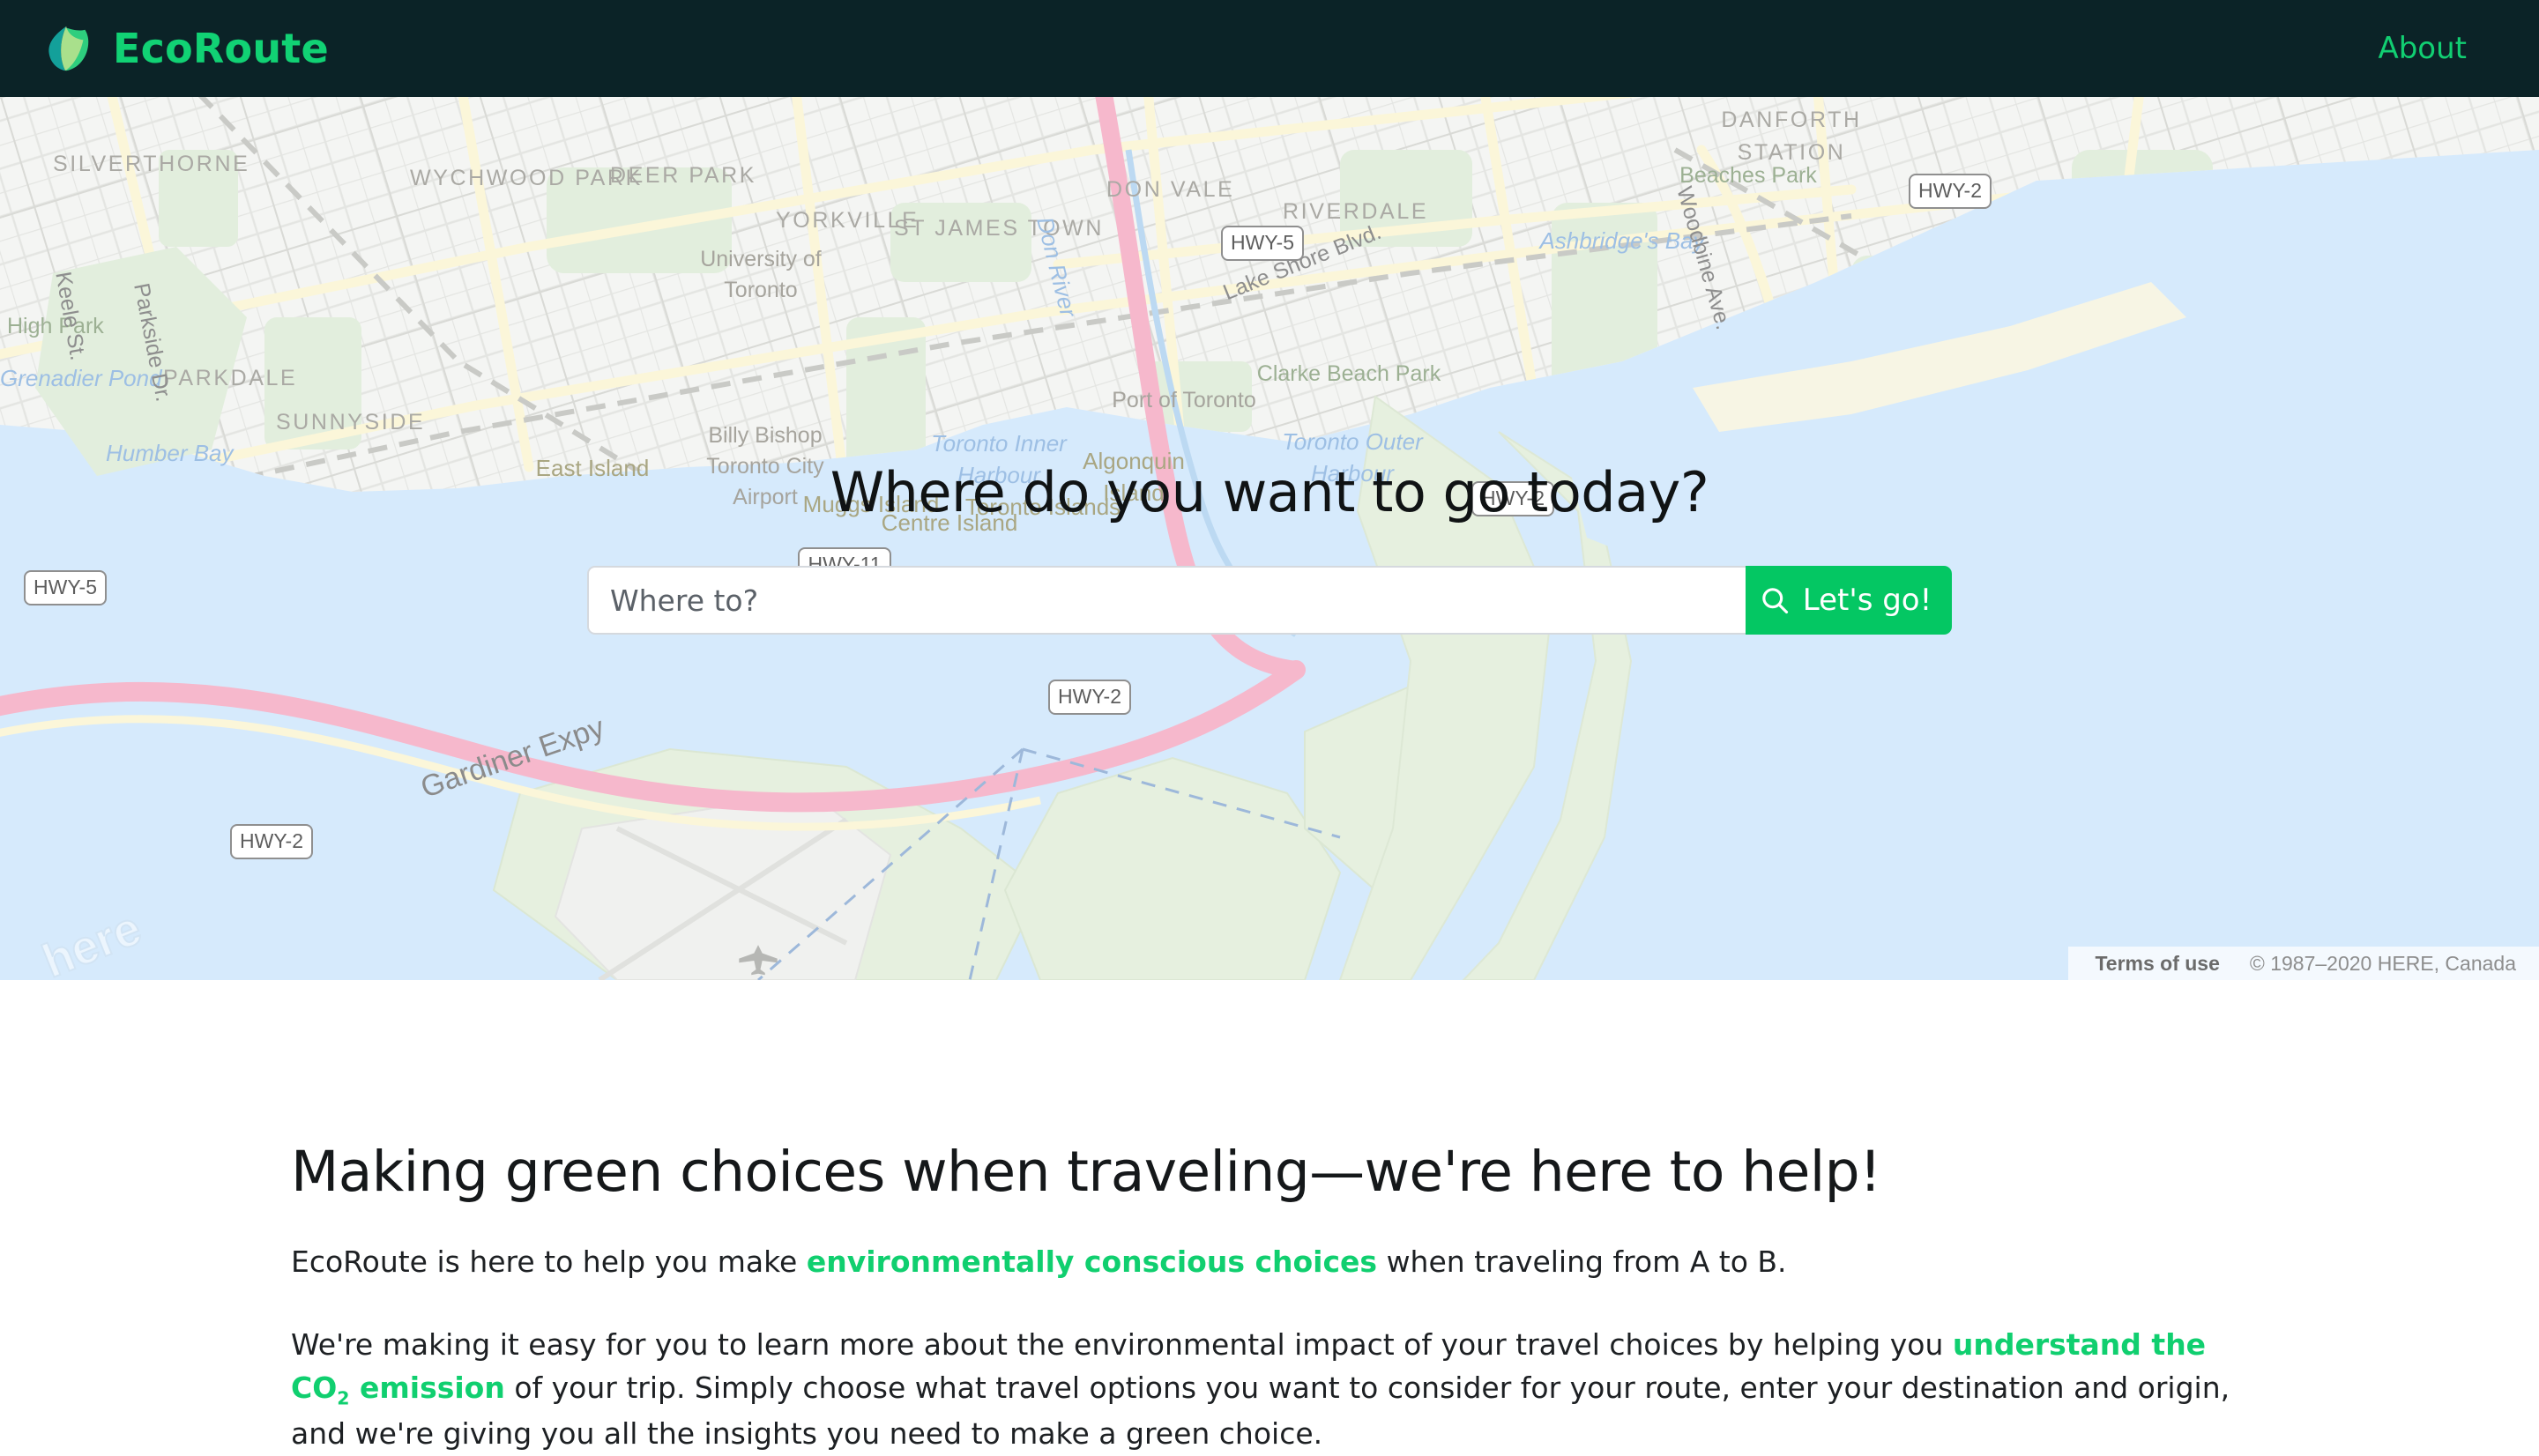 The width and height of the screenshot is (2539, 1456). I want to click on lets-go-button: Let's go!, so click(1849, 600).